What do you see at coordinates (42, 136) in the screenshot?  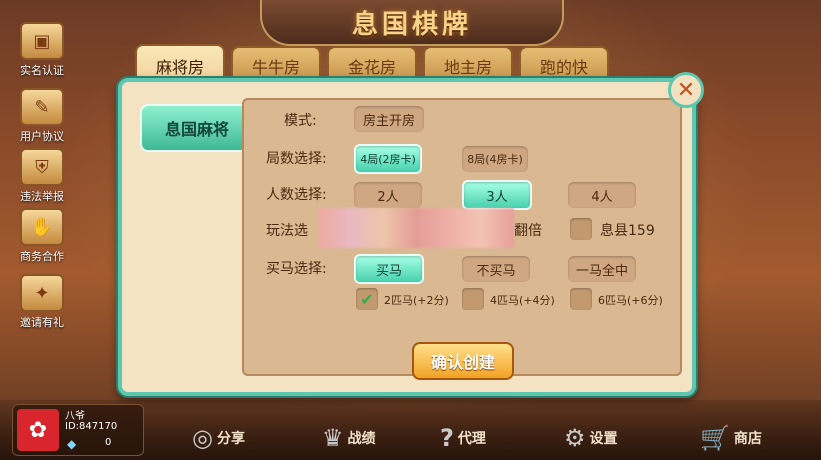 I see `side-item-label: 用户协议` at bounding box center [42, 136].